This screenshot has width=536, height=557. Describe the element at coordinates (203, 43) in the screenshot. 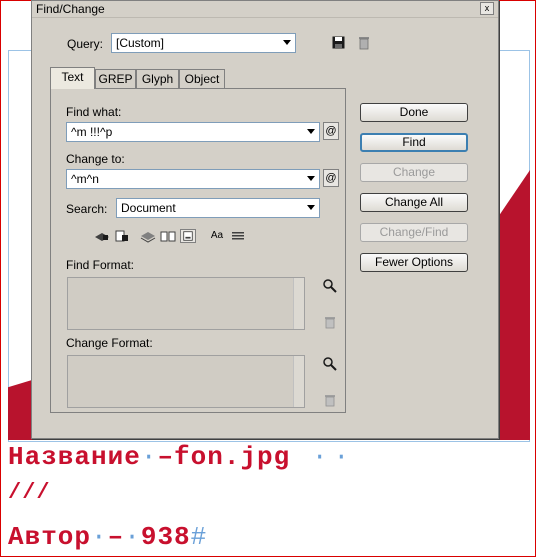

I see `query-select: [Custom]` at that location.